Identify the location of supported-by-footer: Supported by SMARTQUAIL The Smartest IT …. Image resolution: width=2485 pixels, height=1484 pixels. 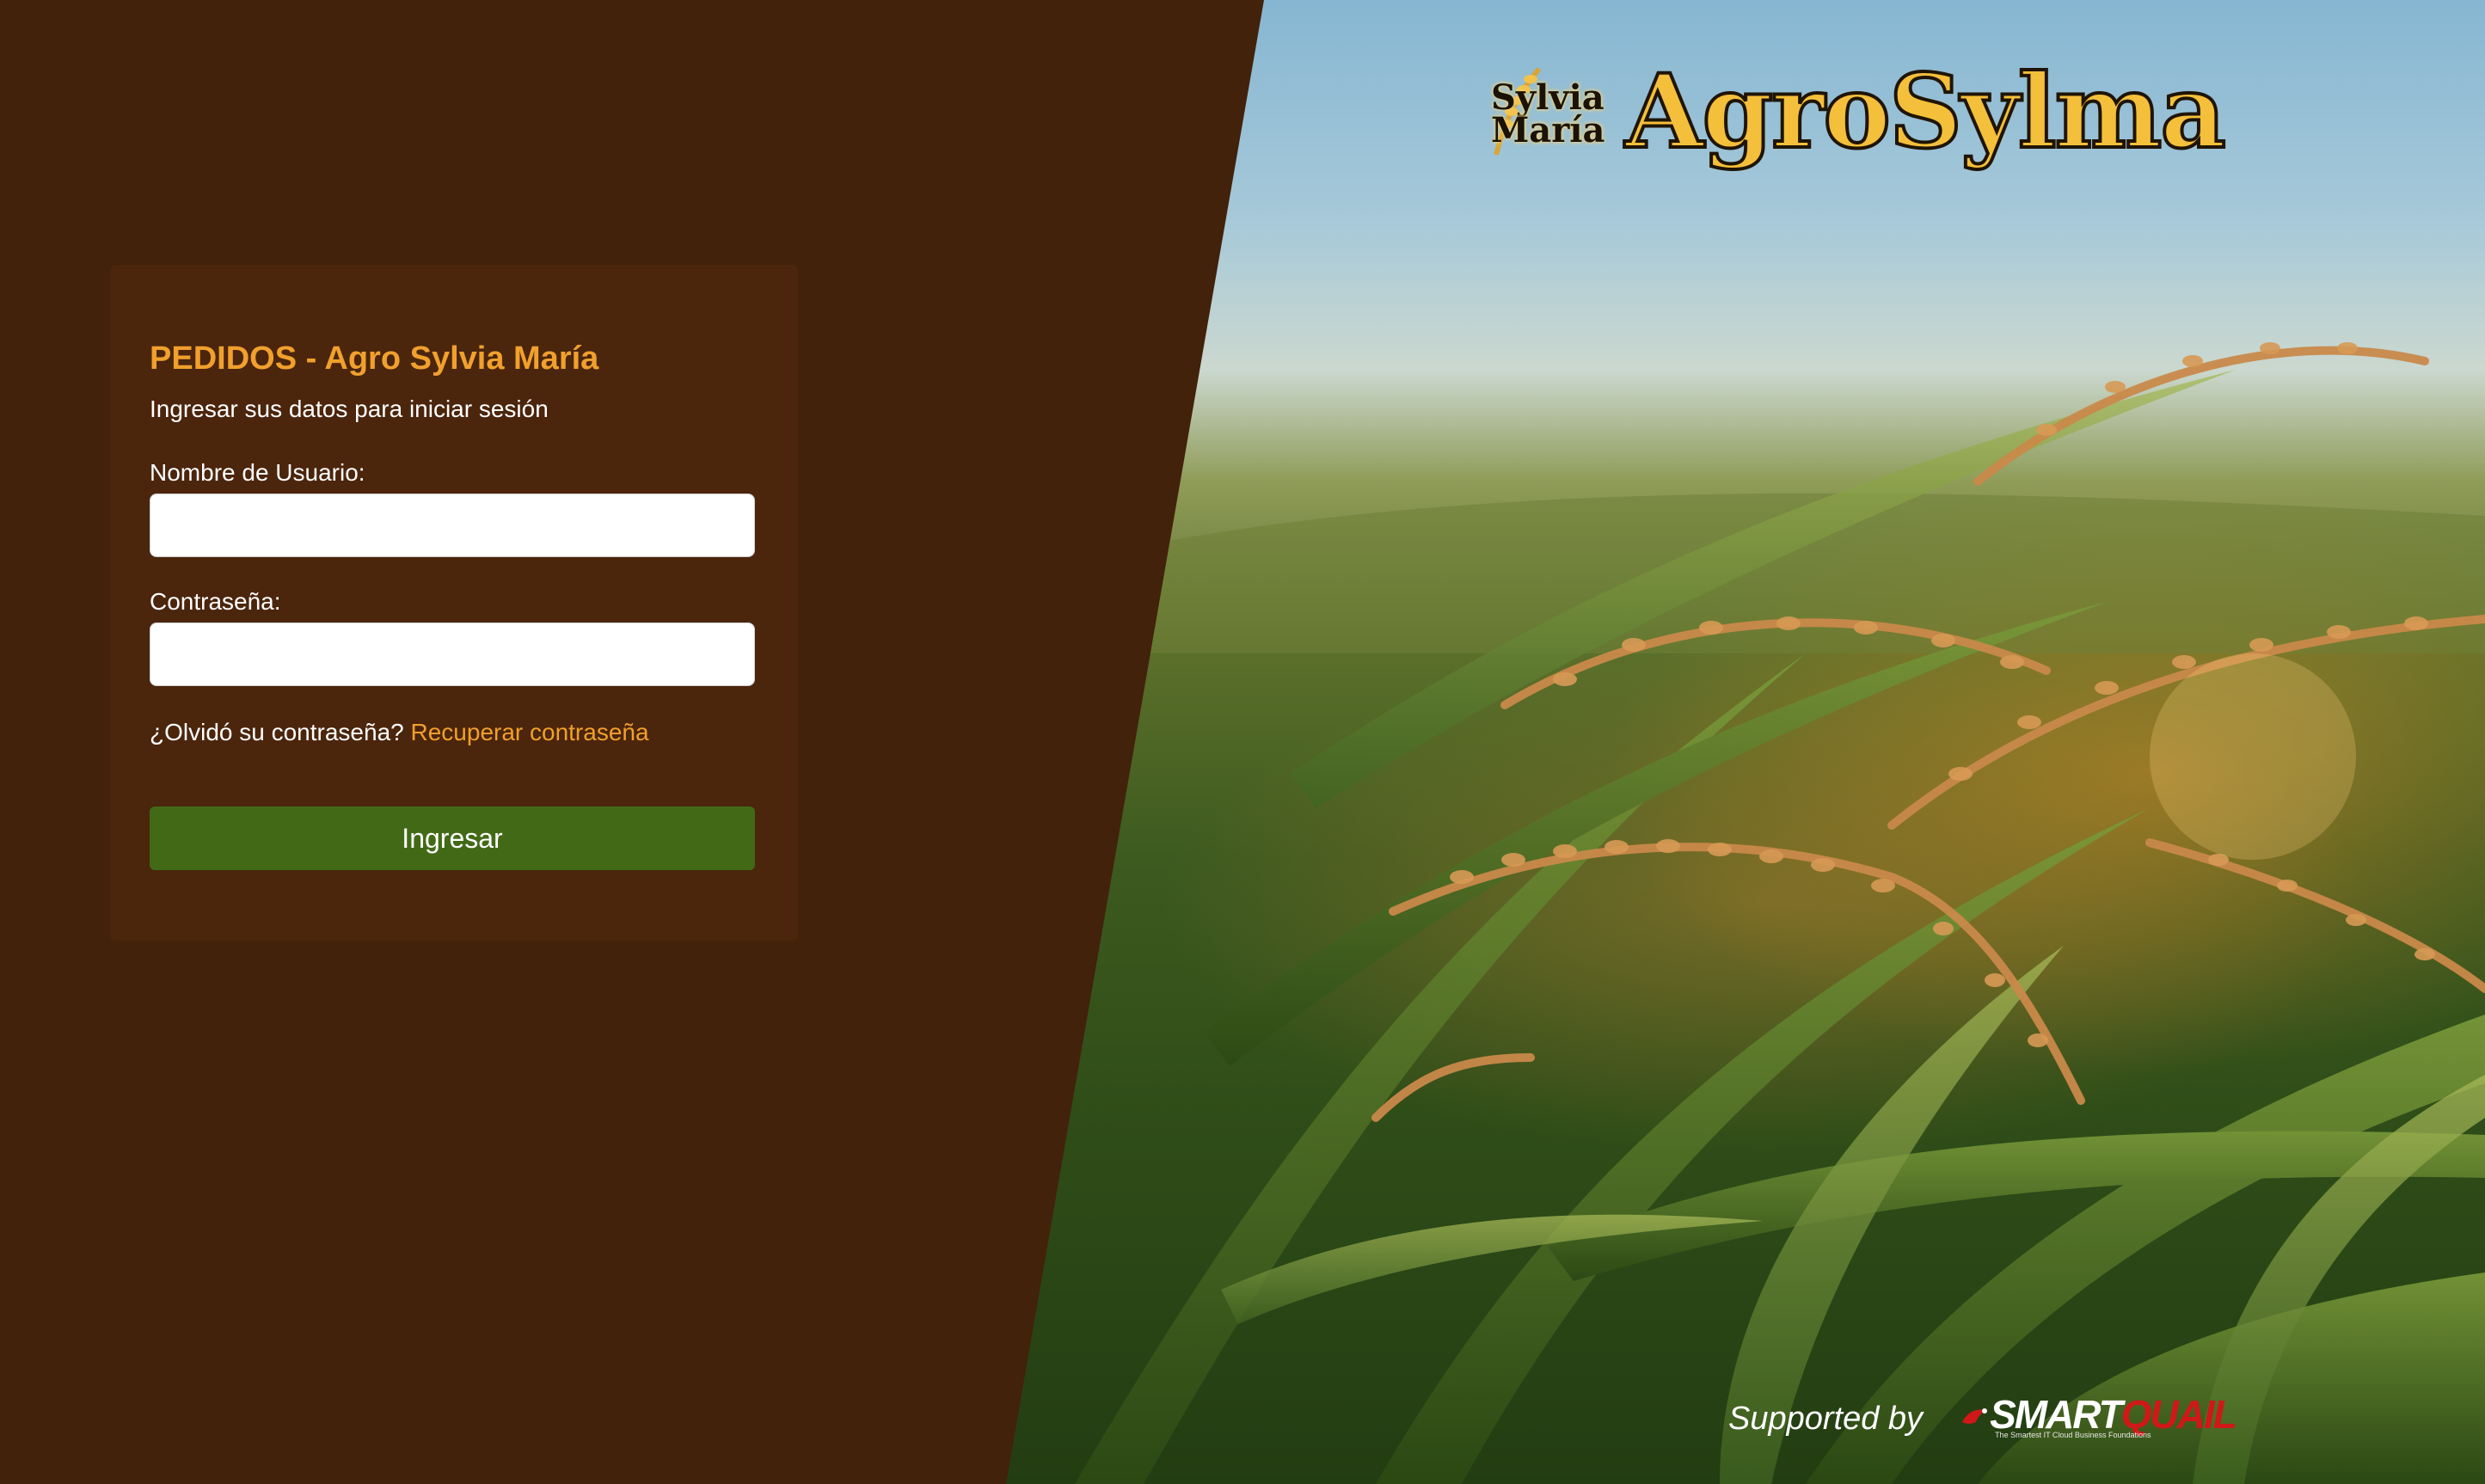
(1983, 1418).